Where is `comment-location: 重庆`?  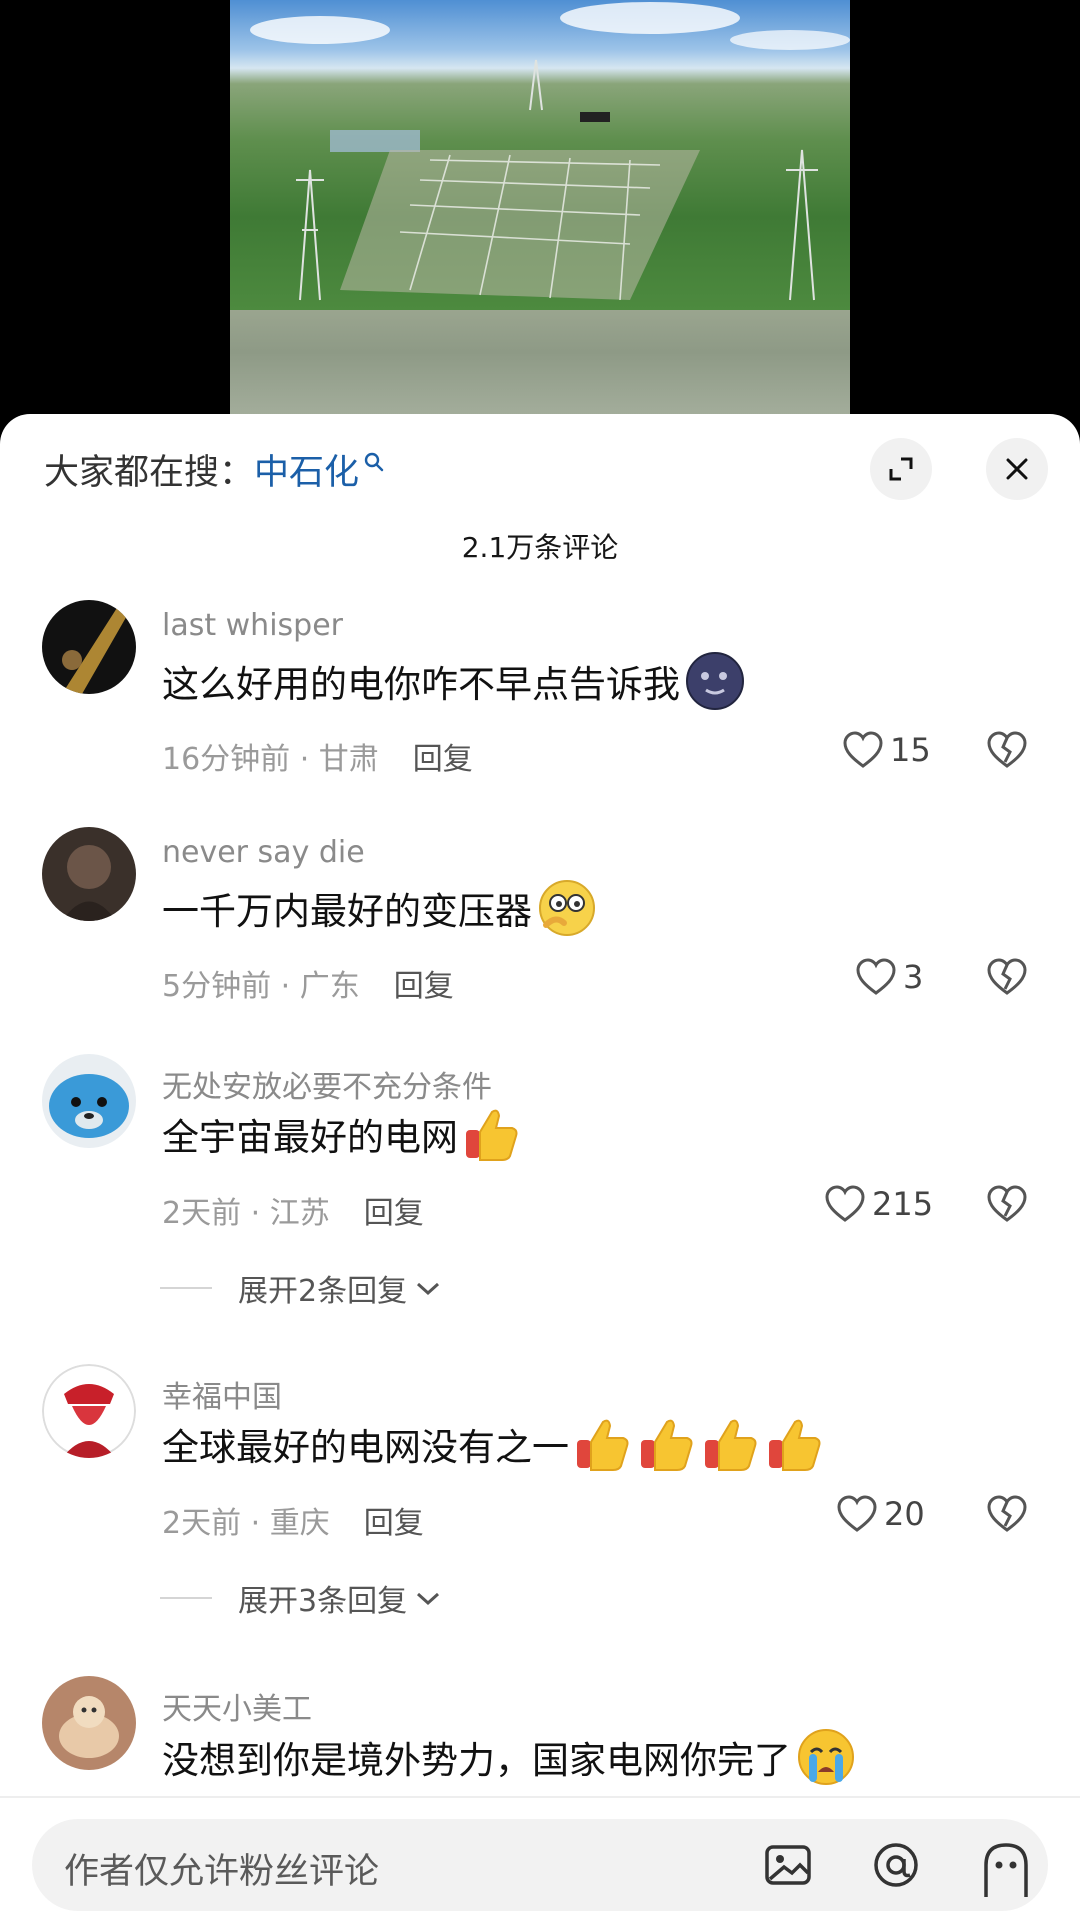
comment-location: 重庆 is located at coordinates (299, 1523).